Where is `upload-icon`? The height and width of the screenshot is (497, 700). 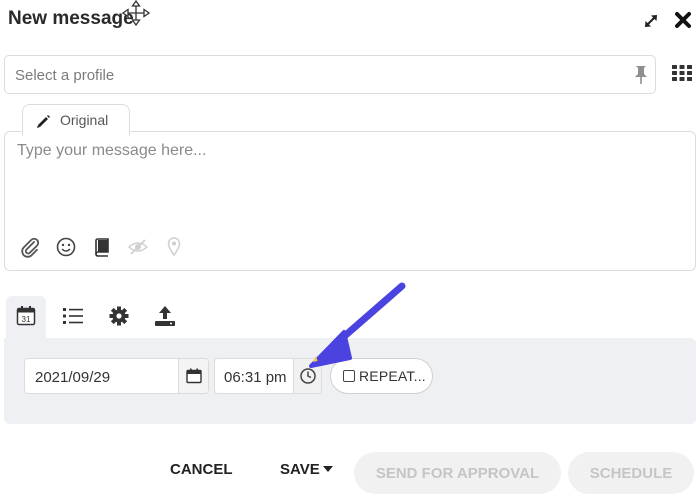 upload-icon is located at coordinates (165, 316).